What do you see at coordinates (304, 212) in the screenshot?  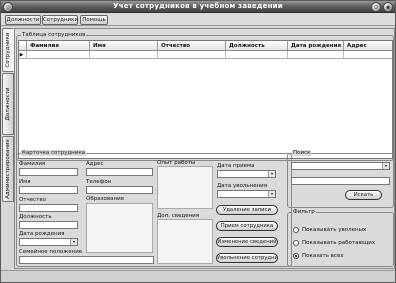 I see `filter-group-label: Фильтр` at bounding box center [304, 212].